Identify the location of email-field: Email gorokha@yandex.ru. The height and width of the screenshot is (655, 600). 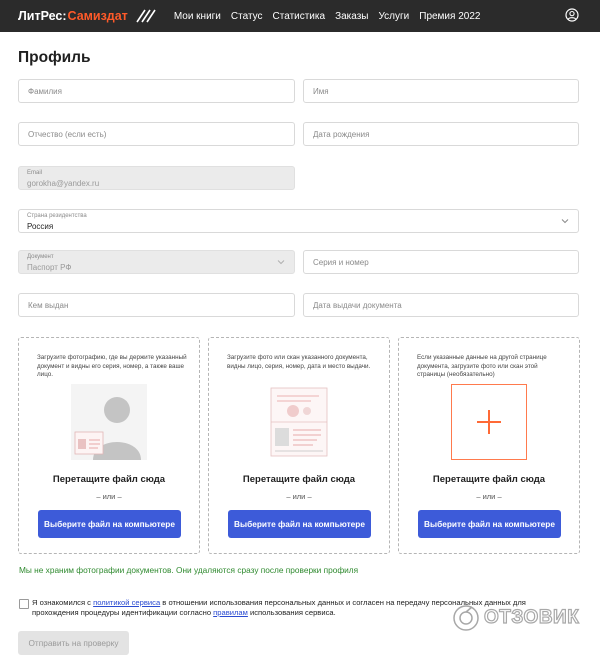
(156, 178).